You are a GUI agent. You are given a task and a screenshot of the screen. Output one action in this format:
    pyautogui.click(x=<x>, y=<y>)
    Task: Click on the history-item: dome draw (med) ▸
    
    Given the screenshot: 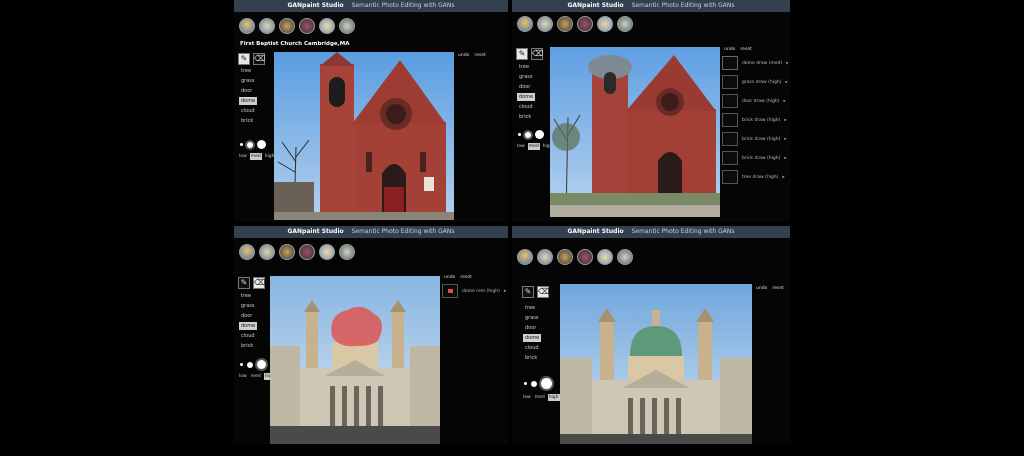 What is the action you would take?
    pyautogui.click(x=755, y=63)
    